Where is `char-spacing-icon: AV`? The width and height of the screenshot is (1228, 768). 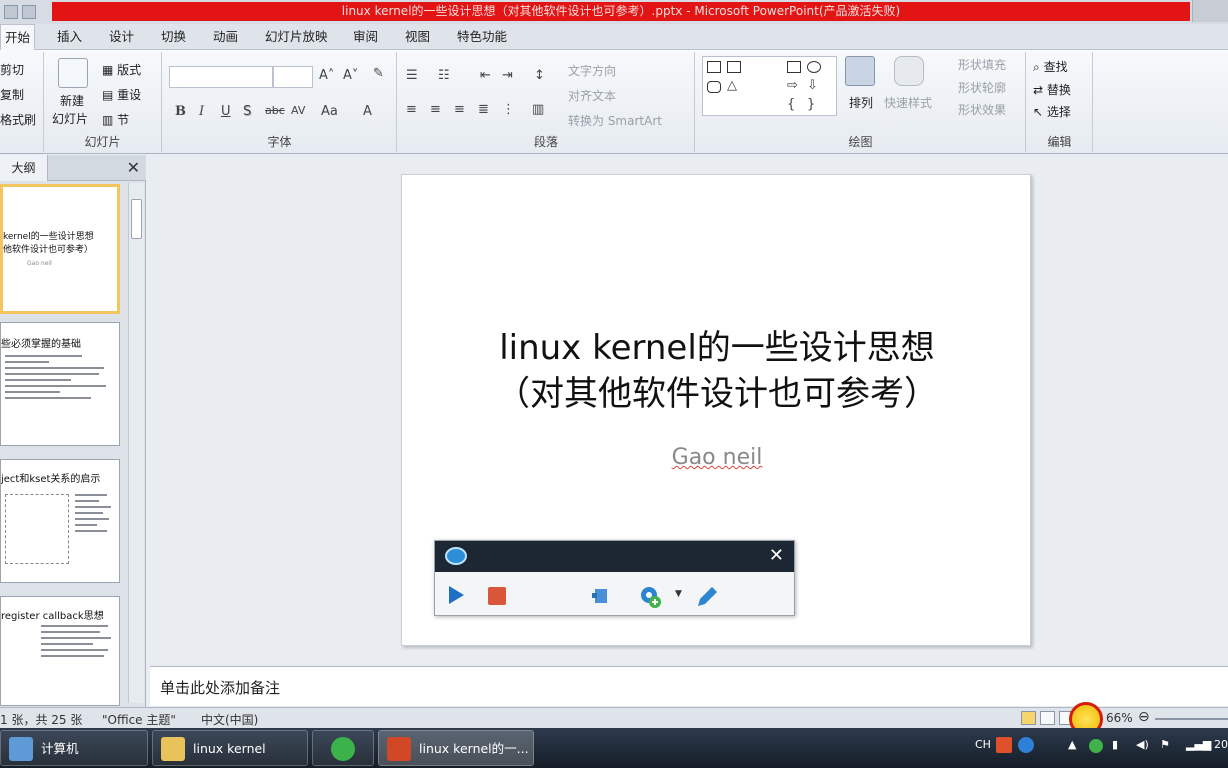
char-spacing-icon: AV is located at coordinates (298, 110).